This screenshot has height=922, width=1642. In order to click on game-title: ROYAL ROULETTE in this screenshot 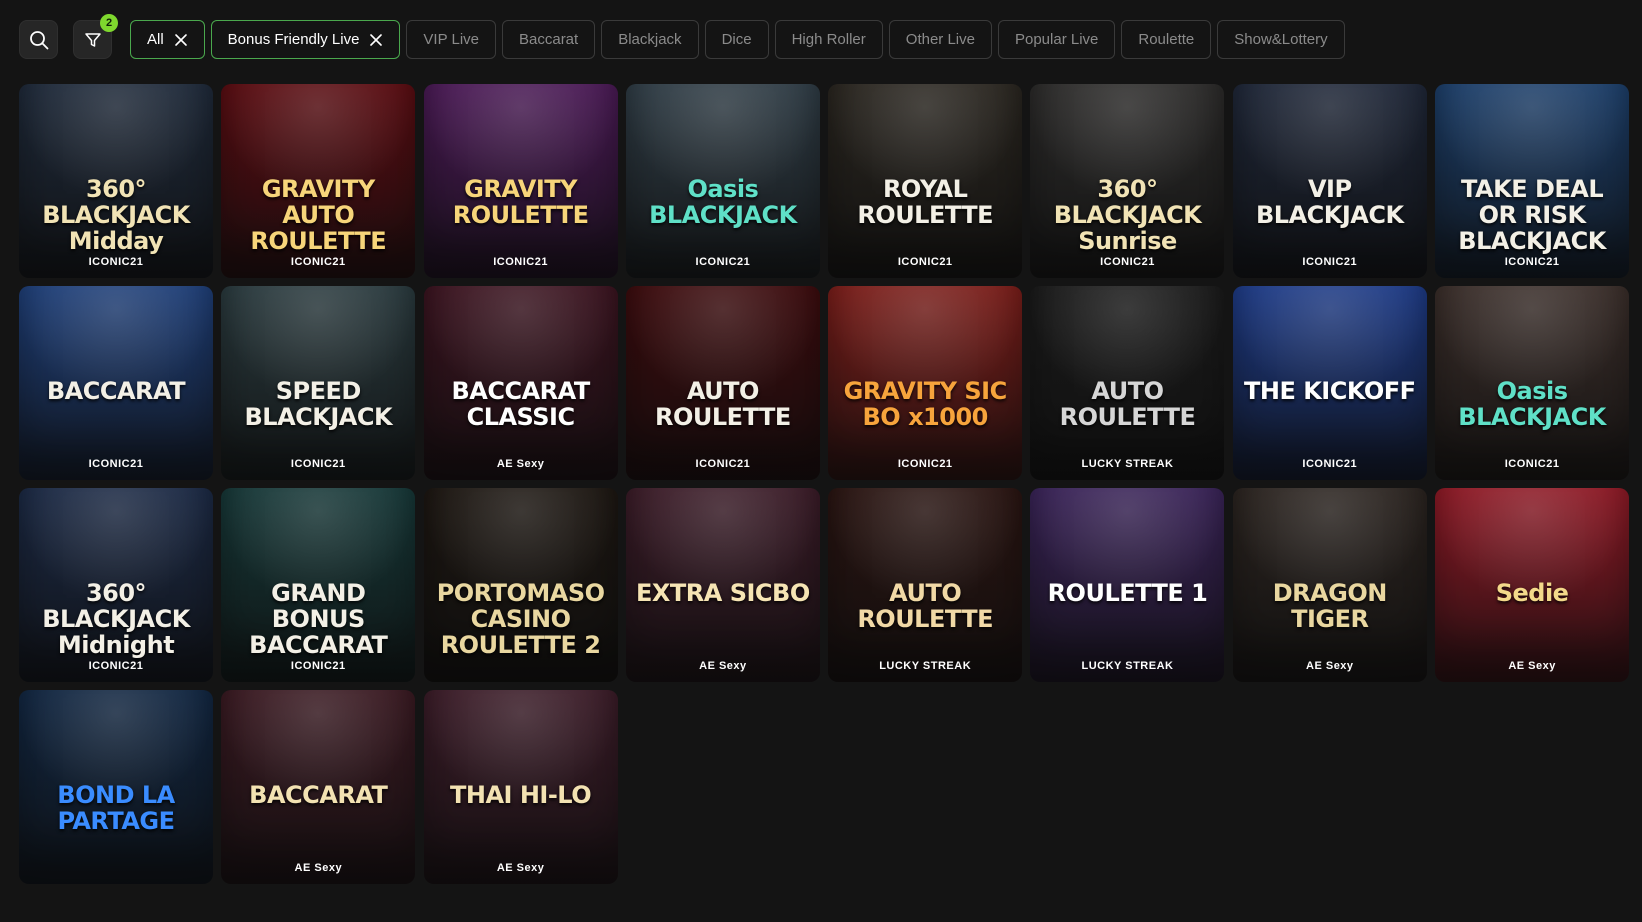, I will do `click(925, 202)`.